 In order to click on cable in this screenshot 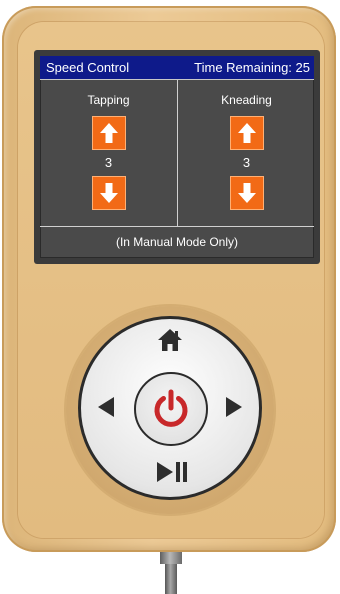, I will do `click(171, 571)`.